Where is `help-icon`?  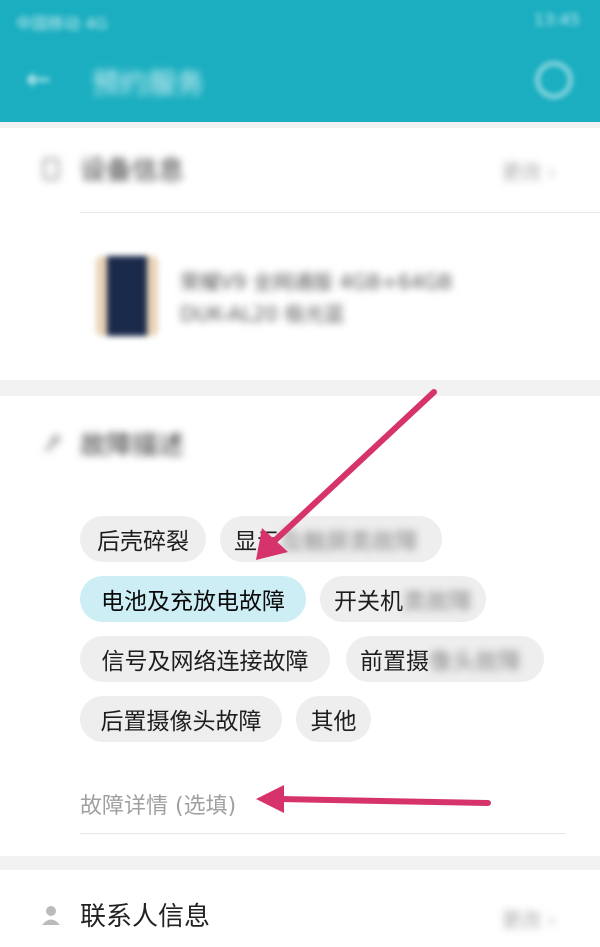
help-icon is located at coordinates (554, 80).